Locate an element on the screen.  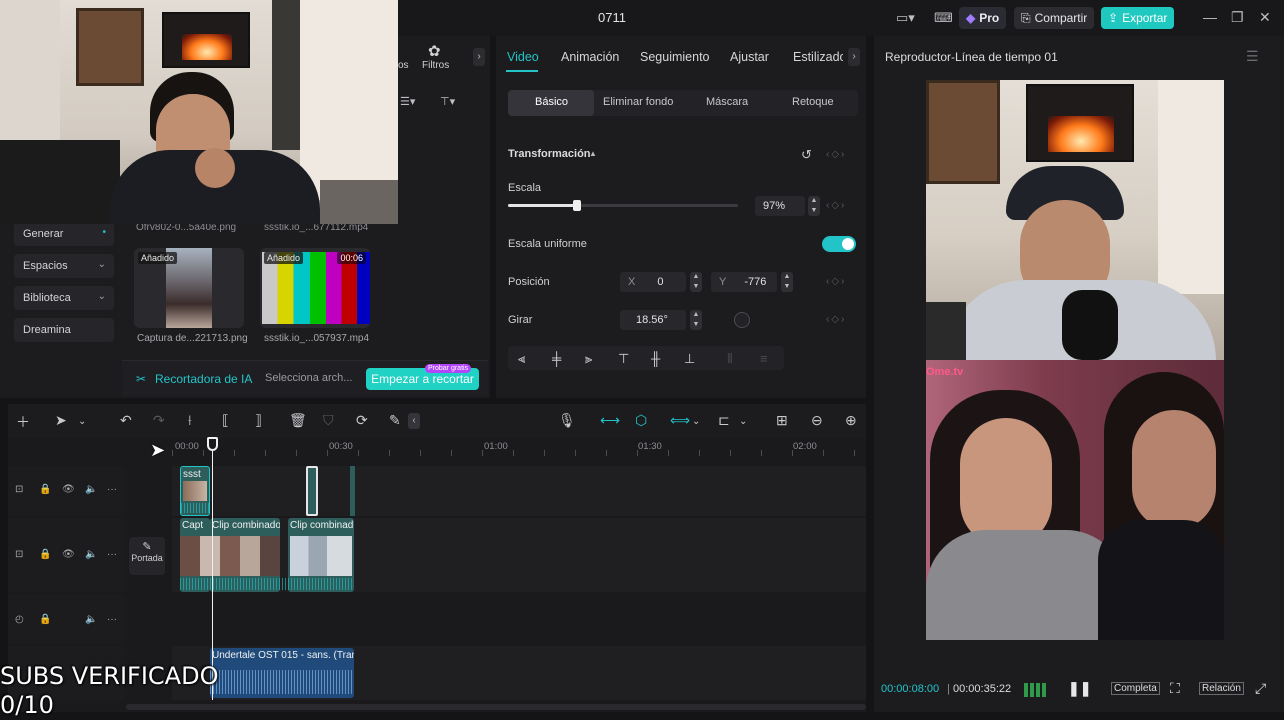
select-tool-icon: ➤ is located at coordinates (61, 420).